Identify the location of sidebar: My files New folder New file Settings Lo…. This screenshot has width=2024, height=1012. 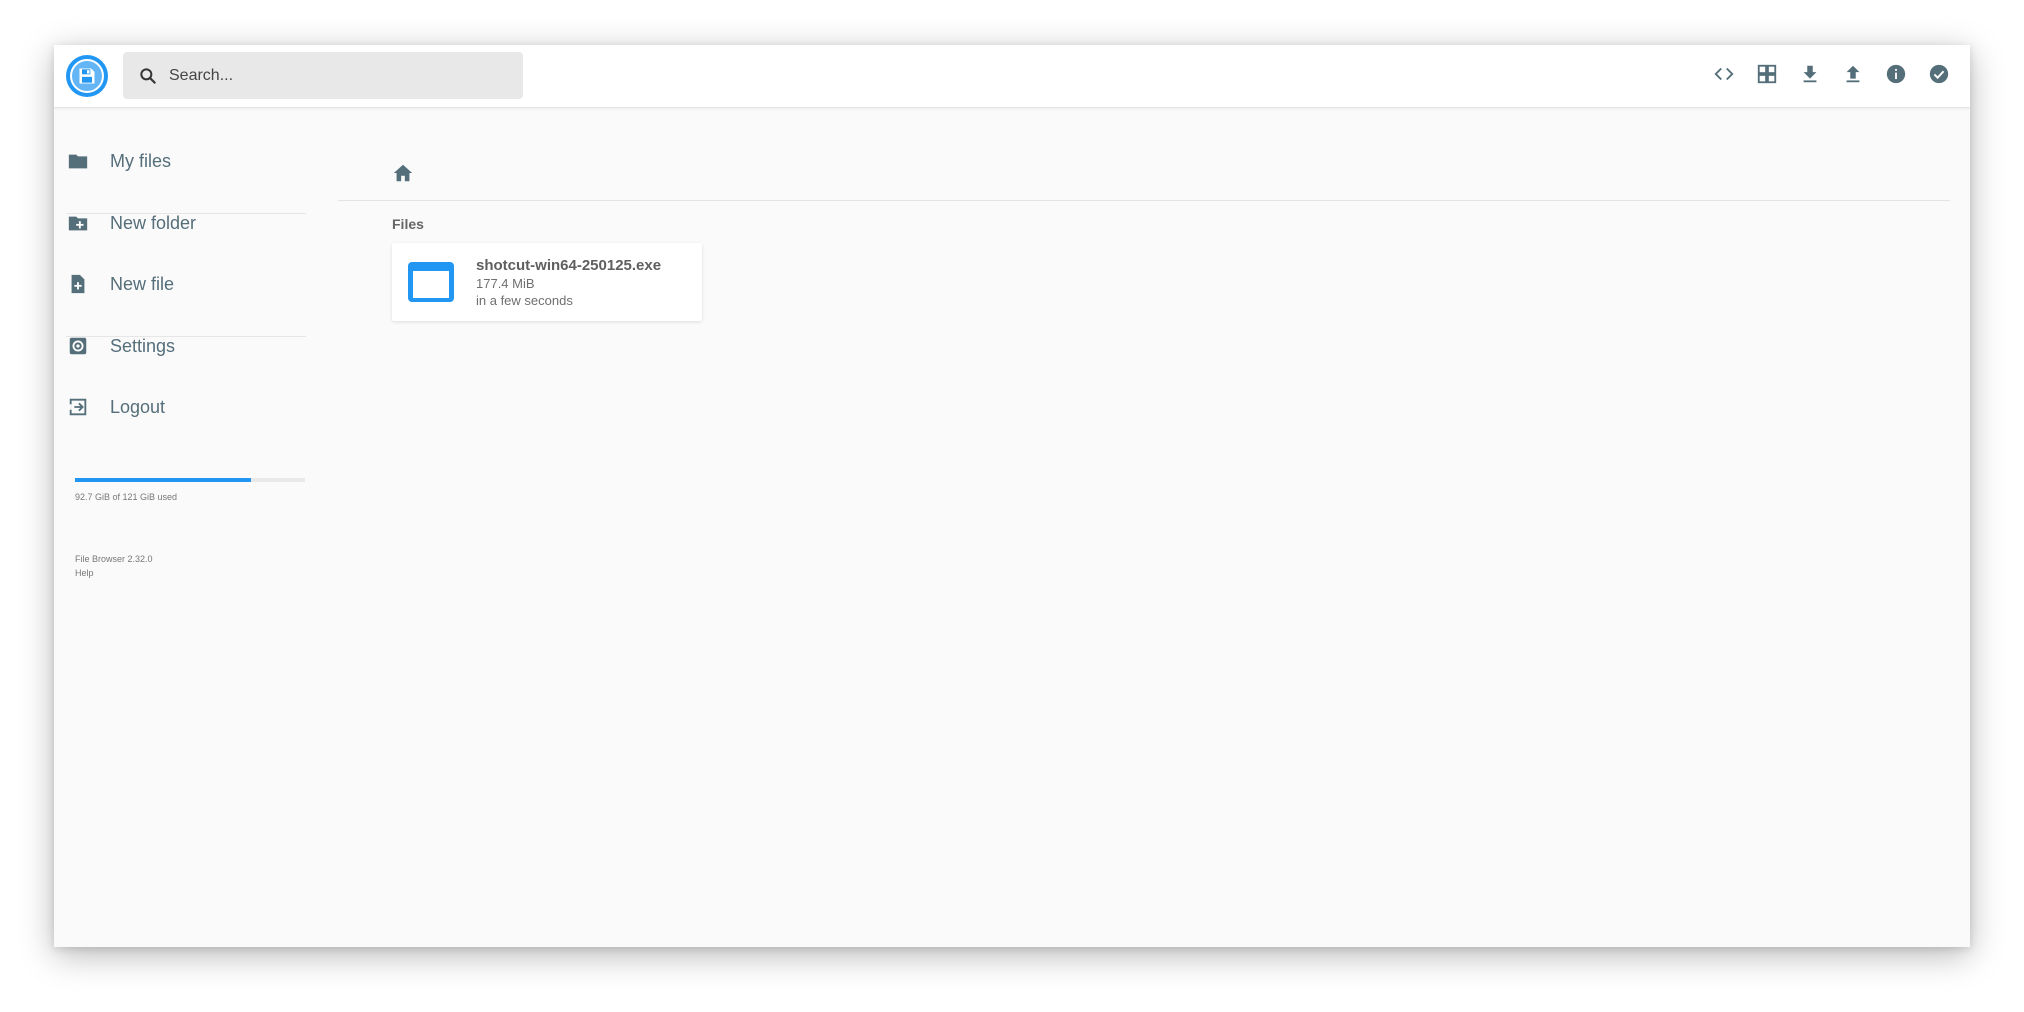
(181, 527).